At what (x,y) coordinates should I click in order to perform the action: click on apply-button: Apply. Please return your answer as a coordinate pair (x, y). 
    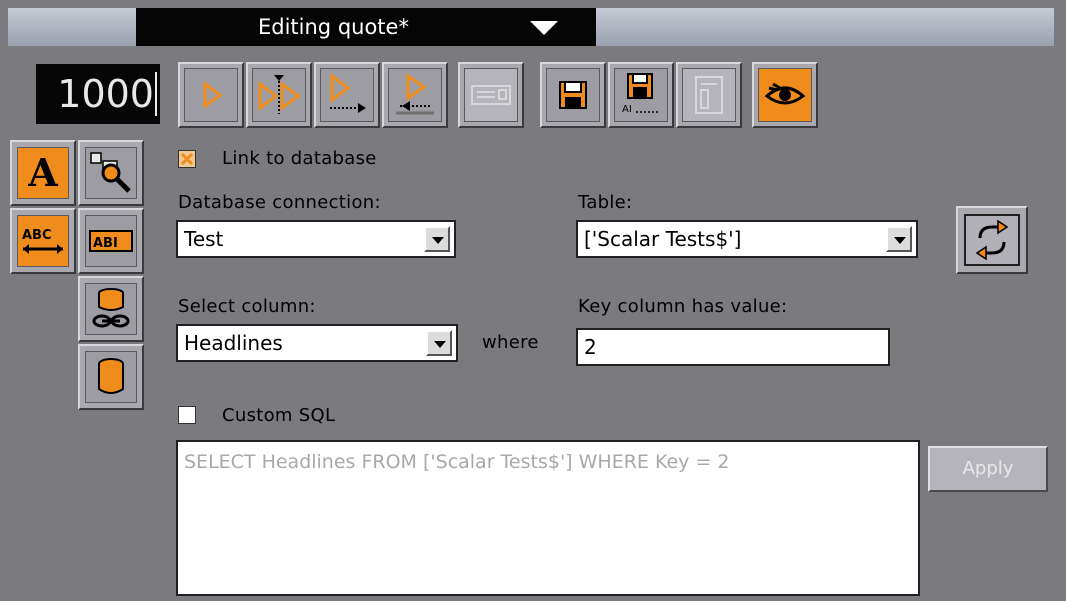
    Looking at the image, I should click on (988, 469).